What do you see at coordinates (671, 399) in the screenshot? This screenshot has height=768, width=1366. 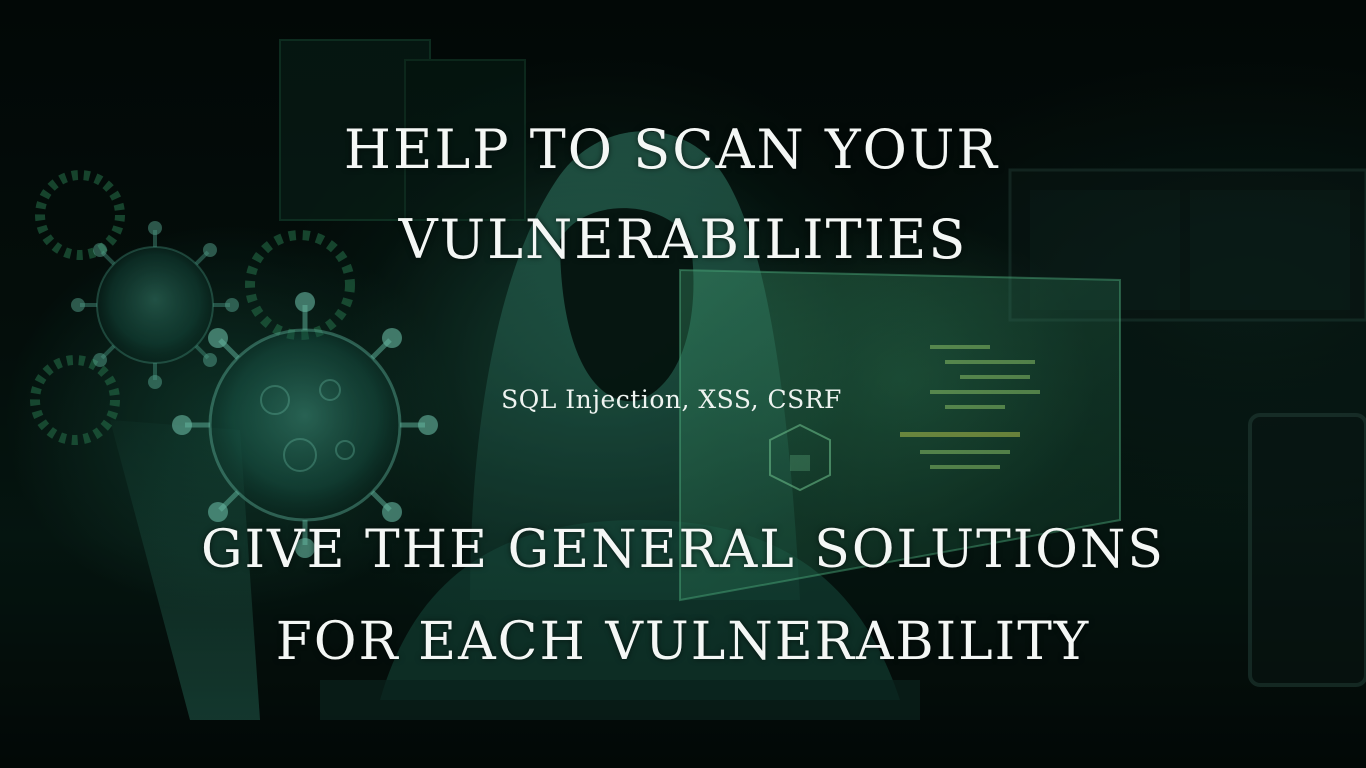 I see `subtitle: SQL Injection, XSS, CSRF` at bounding box center [671, 399].